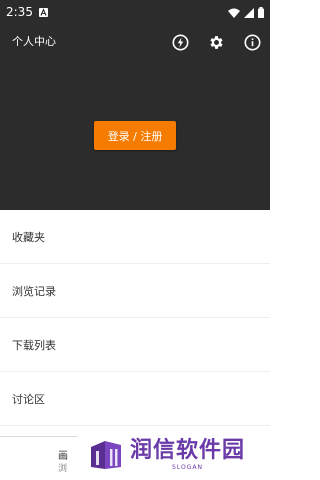 The image size is (320, 480). What do you see at coordinates (135, 399) in the screenshot?
I see `menu-item-discussion: 讨论区` at bounding box center [135, 399].